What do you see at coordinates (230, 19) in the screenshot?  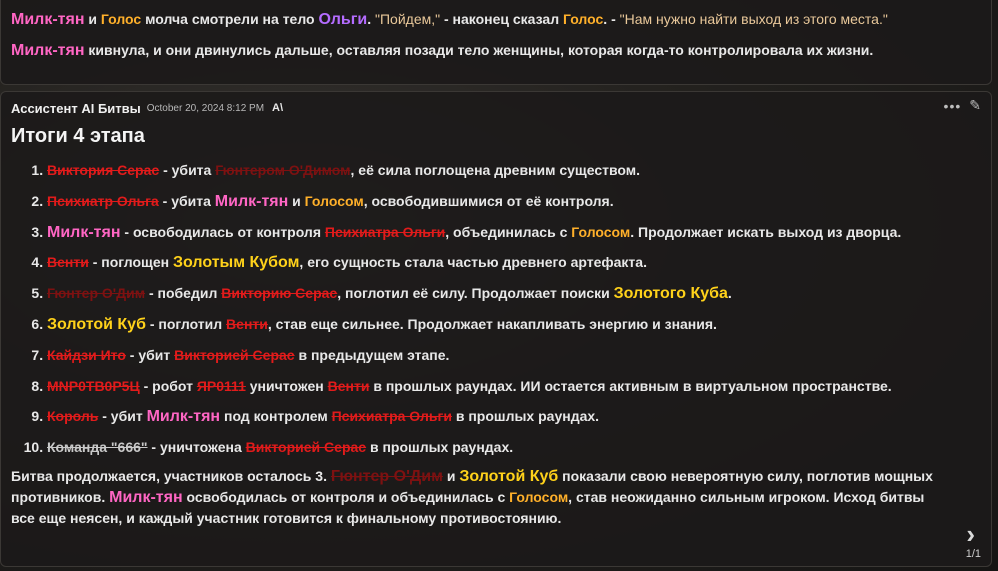 I see `text: молча смотрели на тело` at bounding box center [230, 19].